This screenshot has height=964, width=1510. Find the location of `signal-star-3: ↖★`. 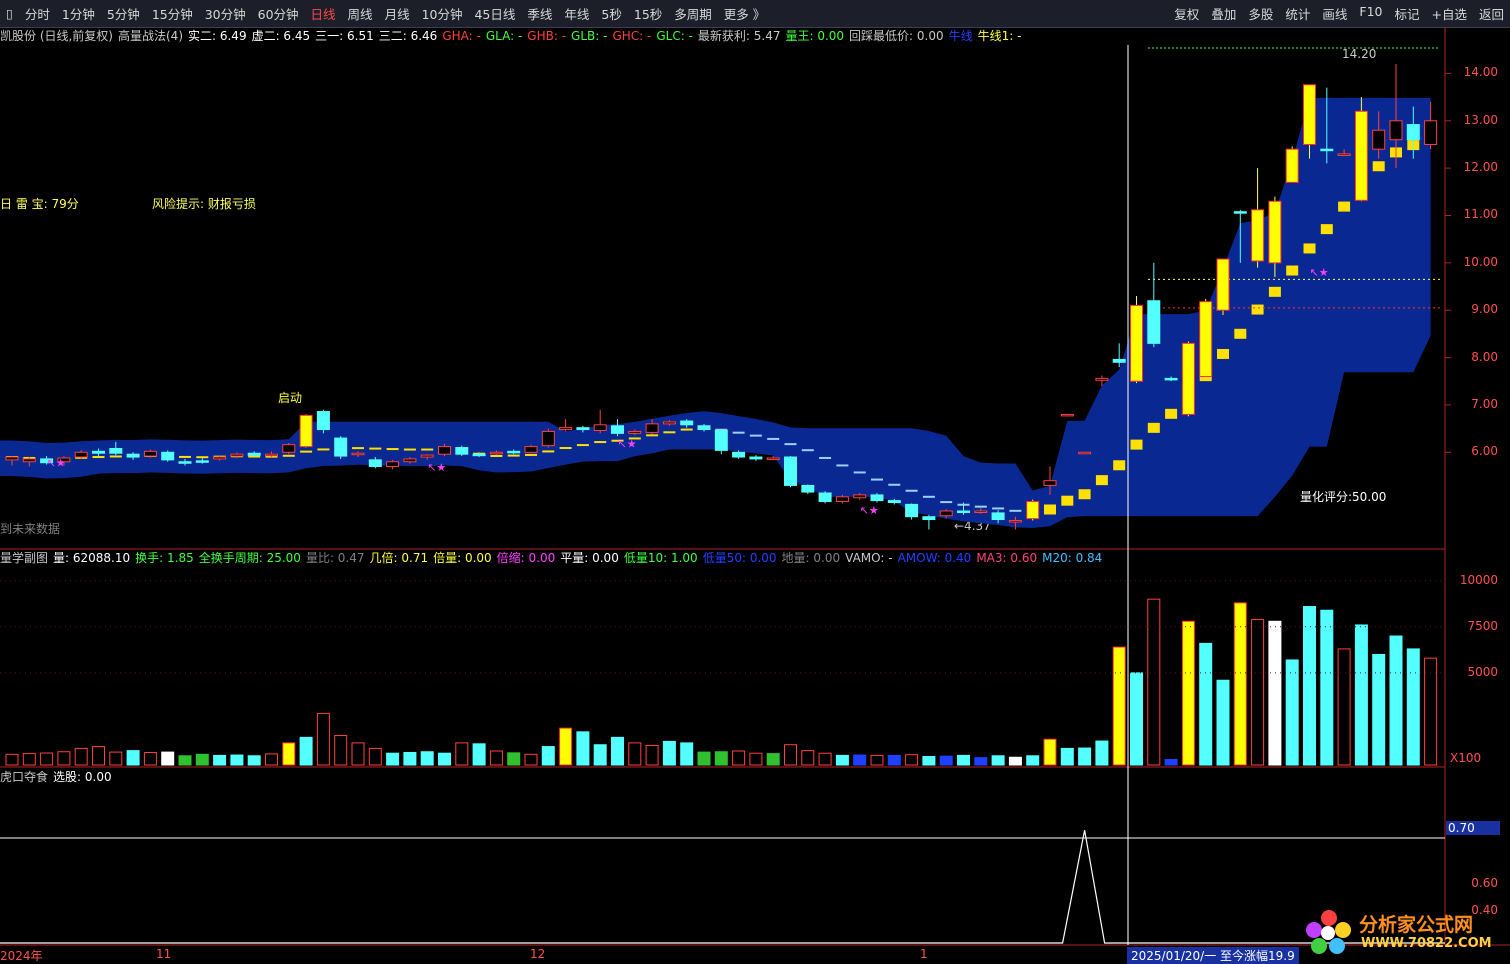

signal-star-3: ↖★ is located at coordinates (869, 510).